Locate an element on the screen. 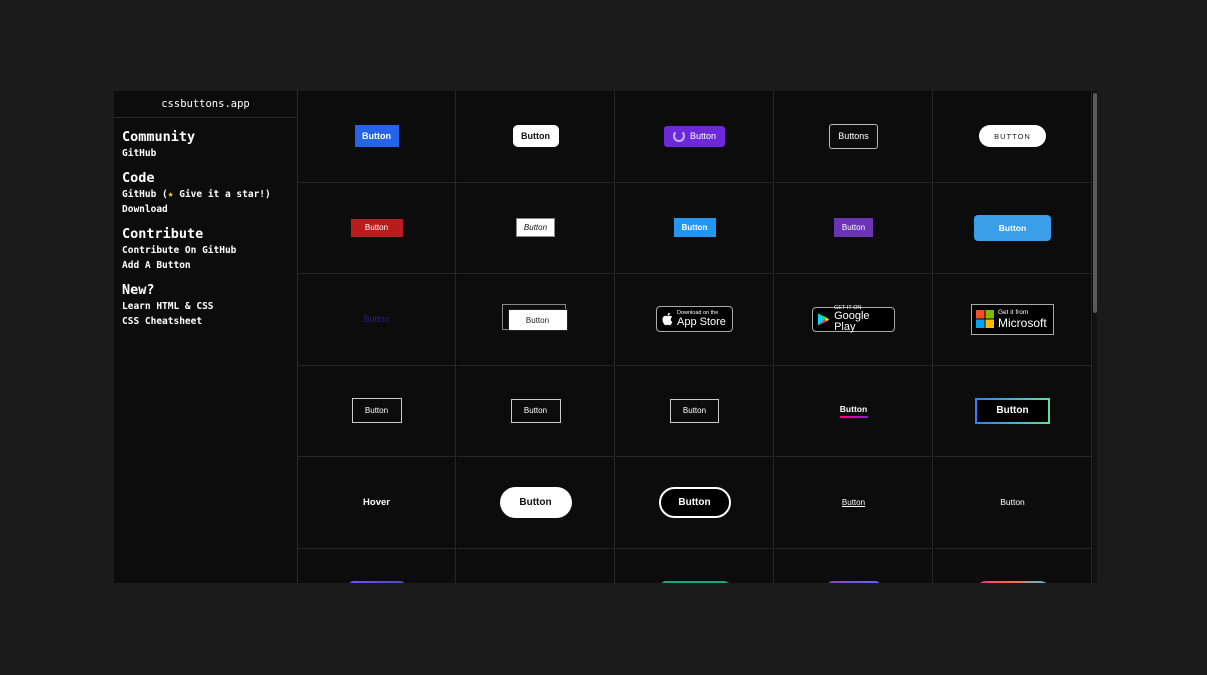 Image resolution: width=1207 pixels, height=675 pixels. gallery-button: BUTTON is located at coordinates (1012, 136).